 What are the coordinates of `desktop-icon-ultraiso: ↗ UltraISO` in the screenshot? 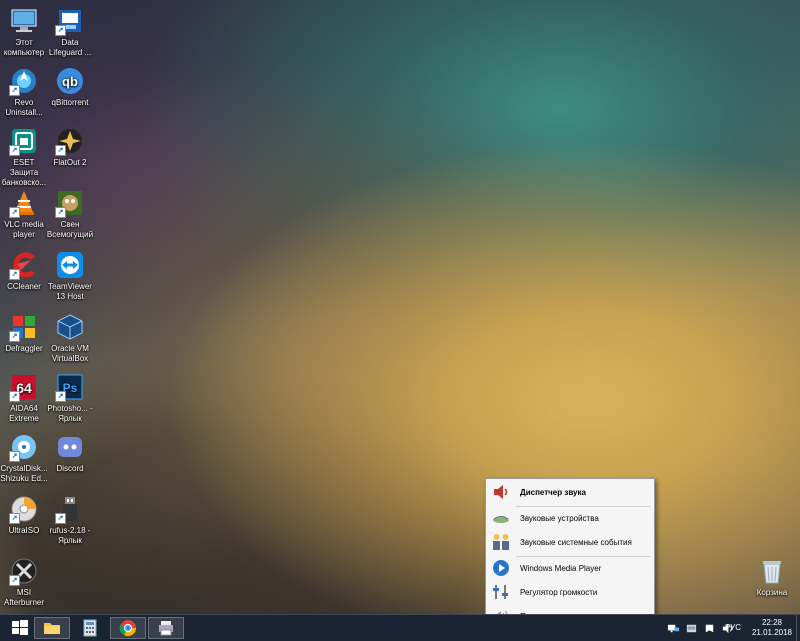 It's located at (24, 515).